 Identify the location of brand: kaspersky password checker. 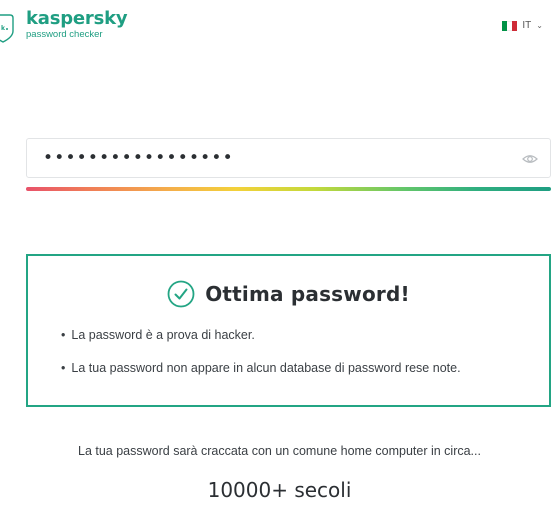
(77, 24).